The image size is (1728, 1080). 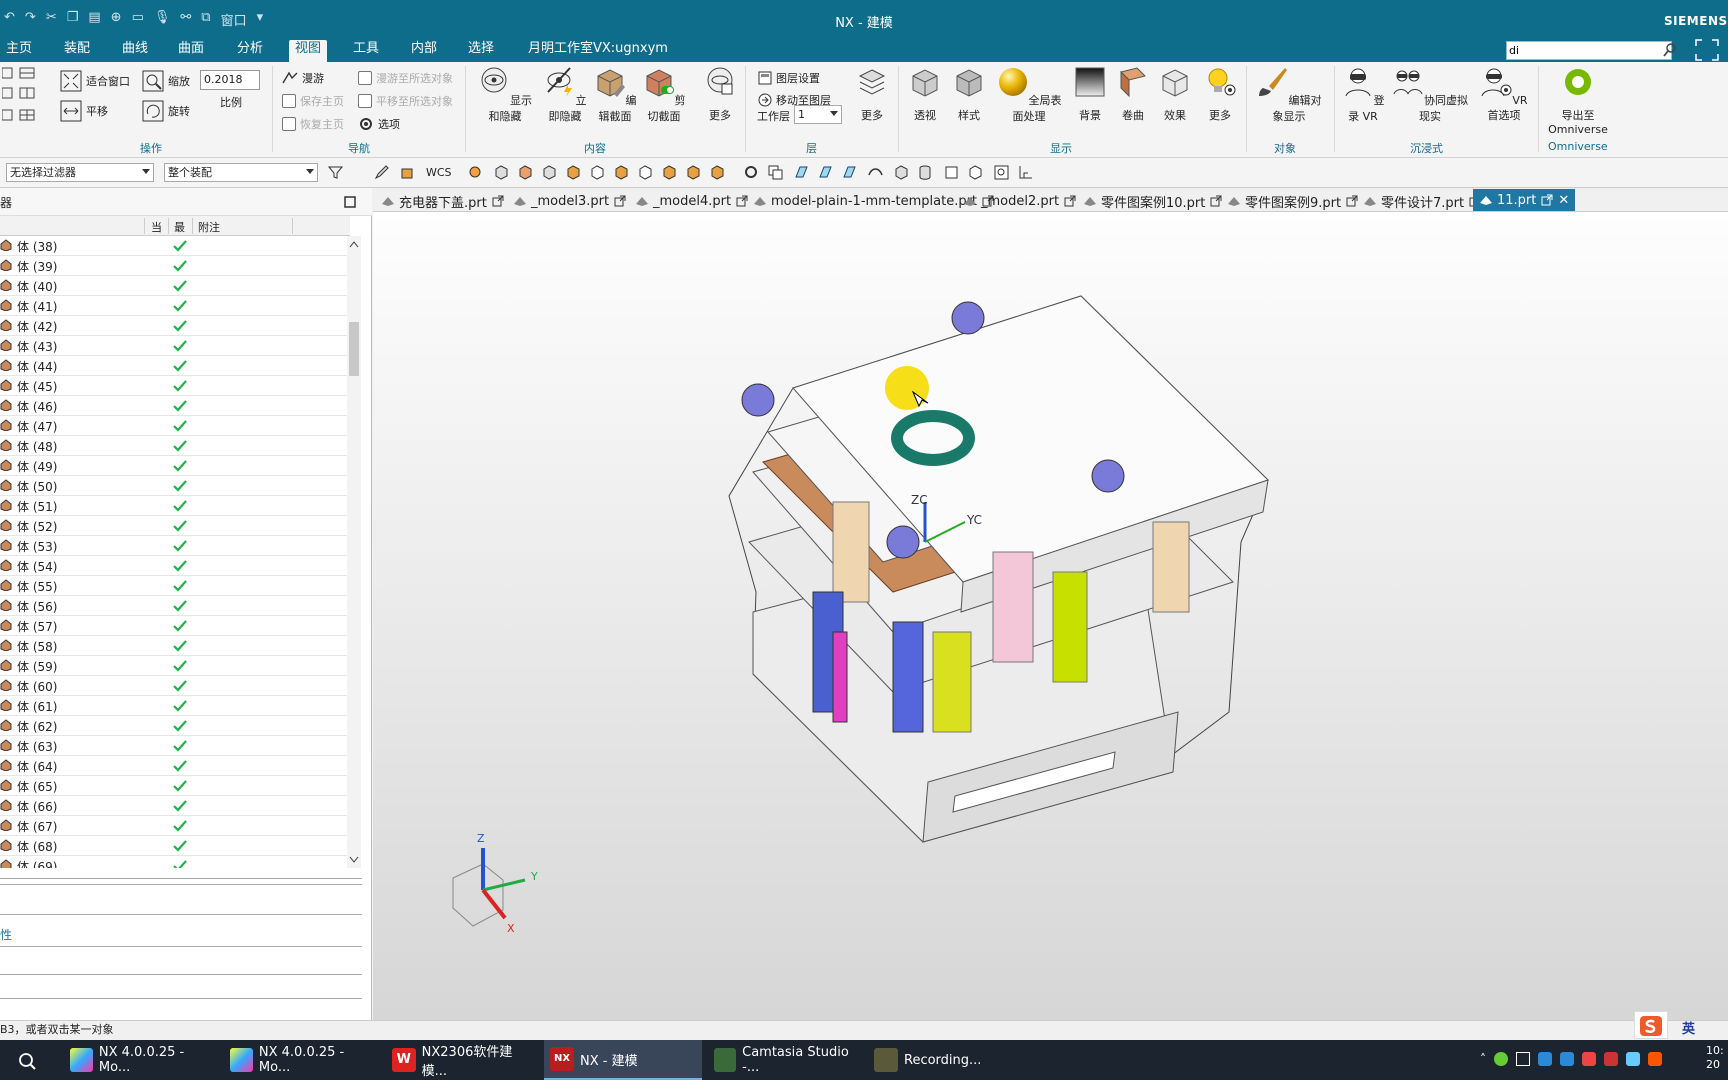 I want to click on roam-selected-button: 漫游至所选对象, so click(x=405, y=78).